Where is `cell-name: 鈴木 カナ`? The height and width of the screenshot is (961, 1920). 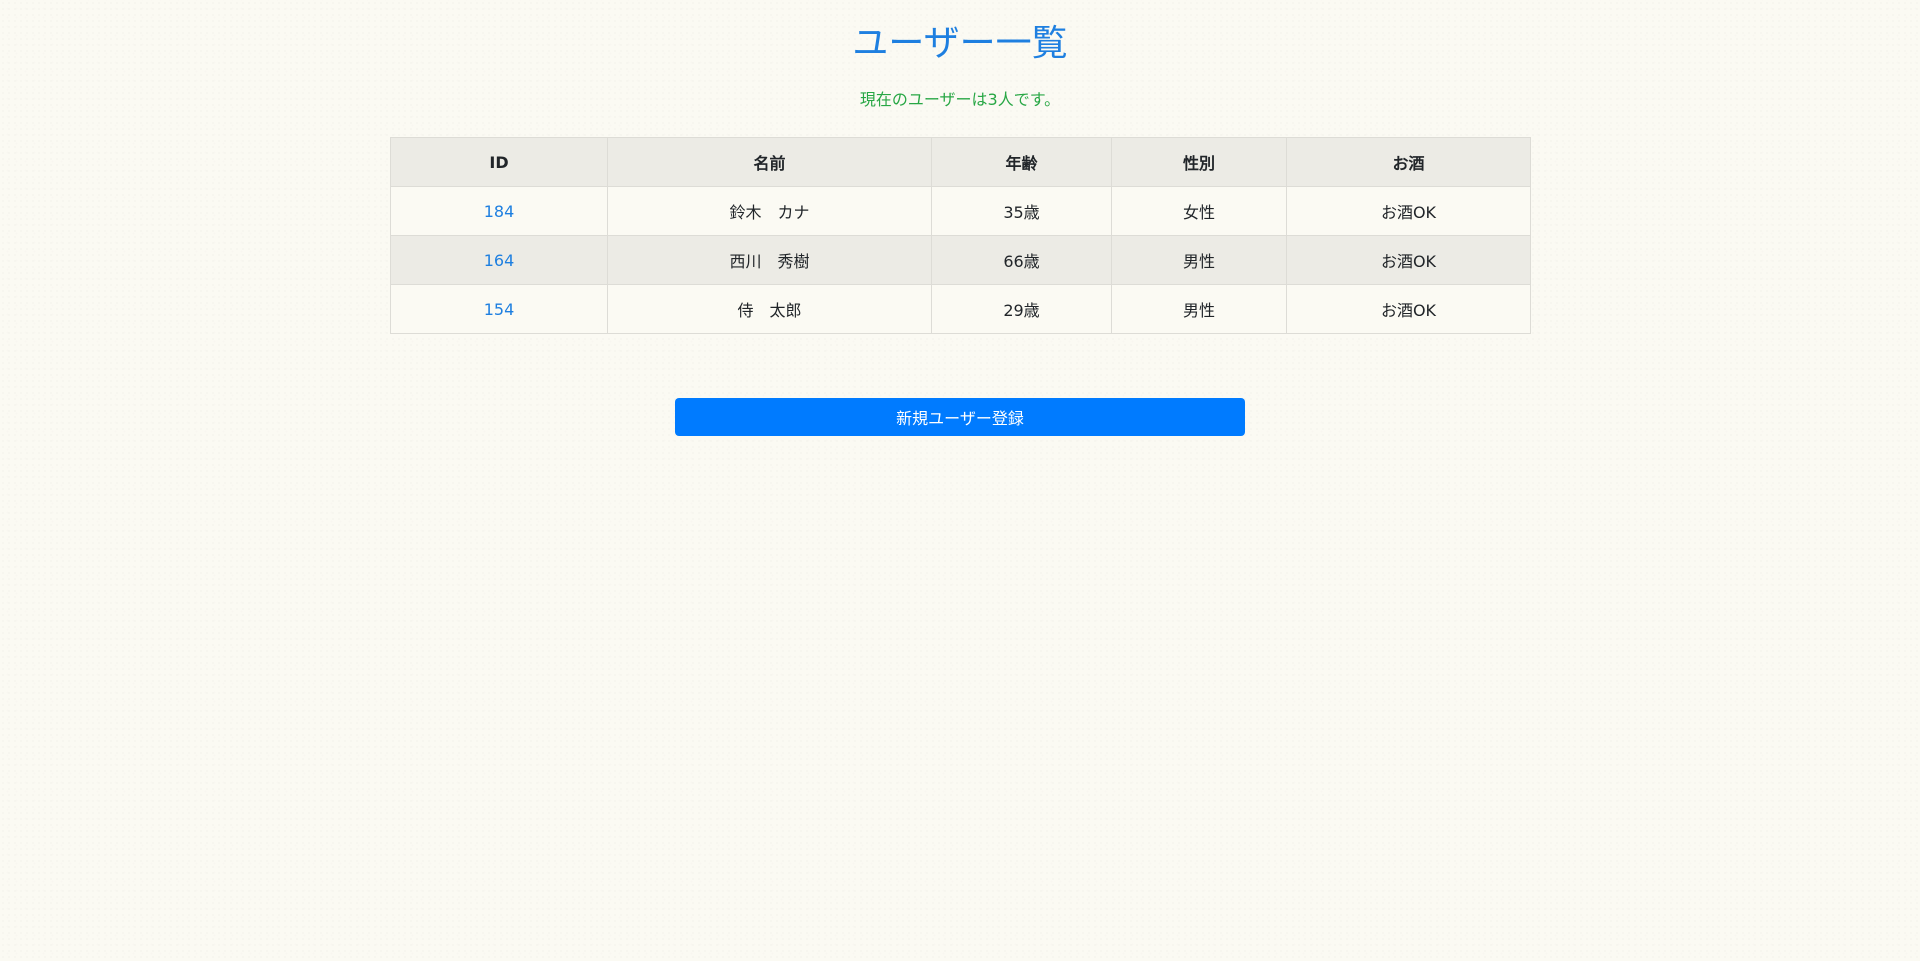
cell-name: 鈴木 カナ is located at coordinates (769, 211).